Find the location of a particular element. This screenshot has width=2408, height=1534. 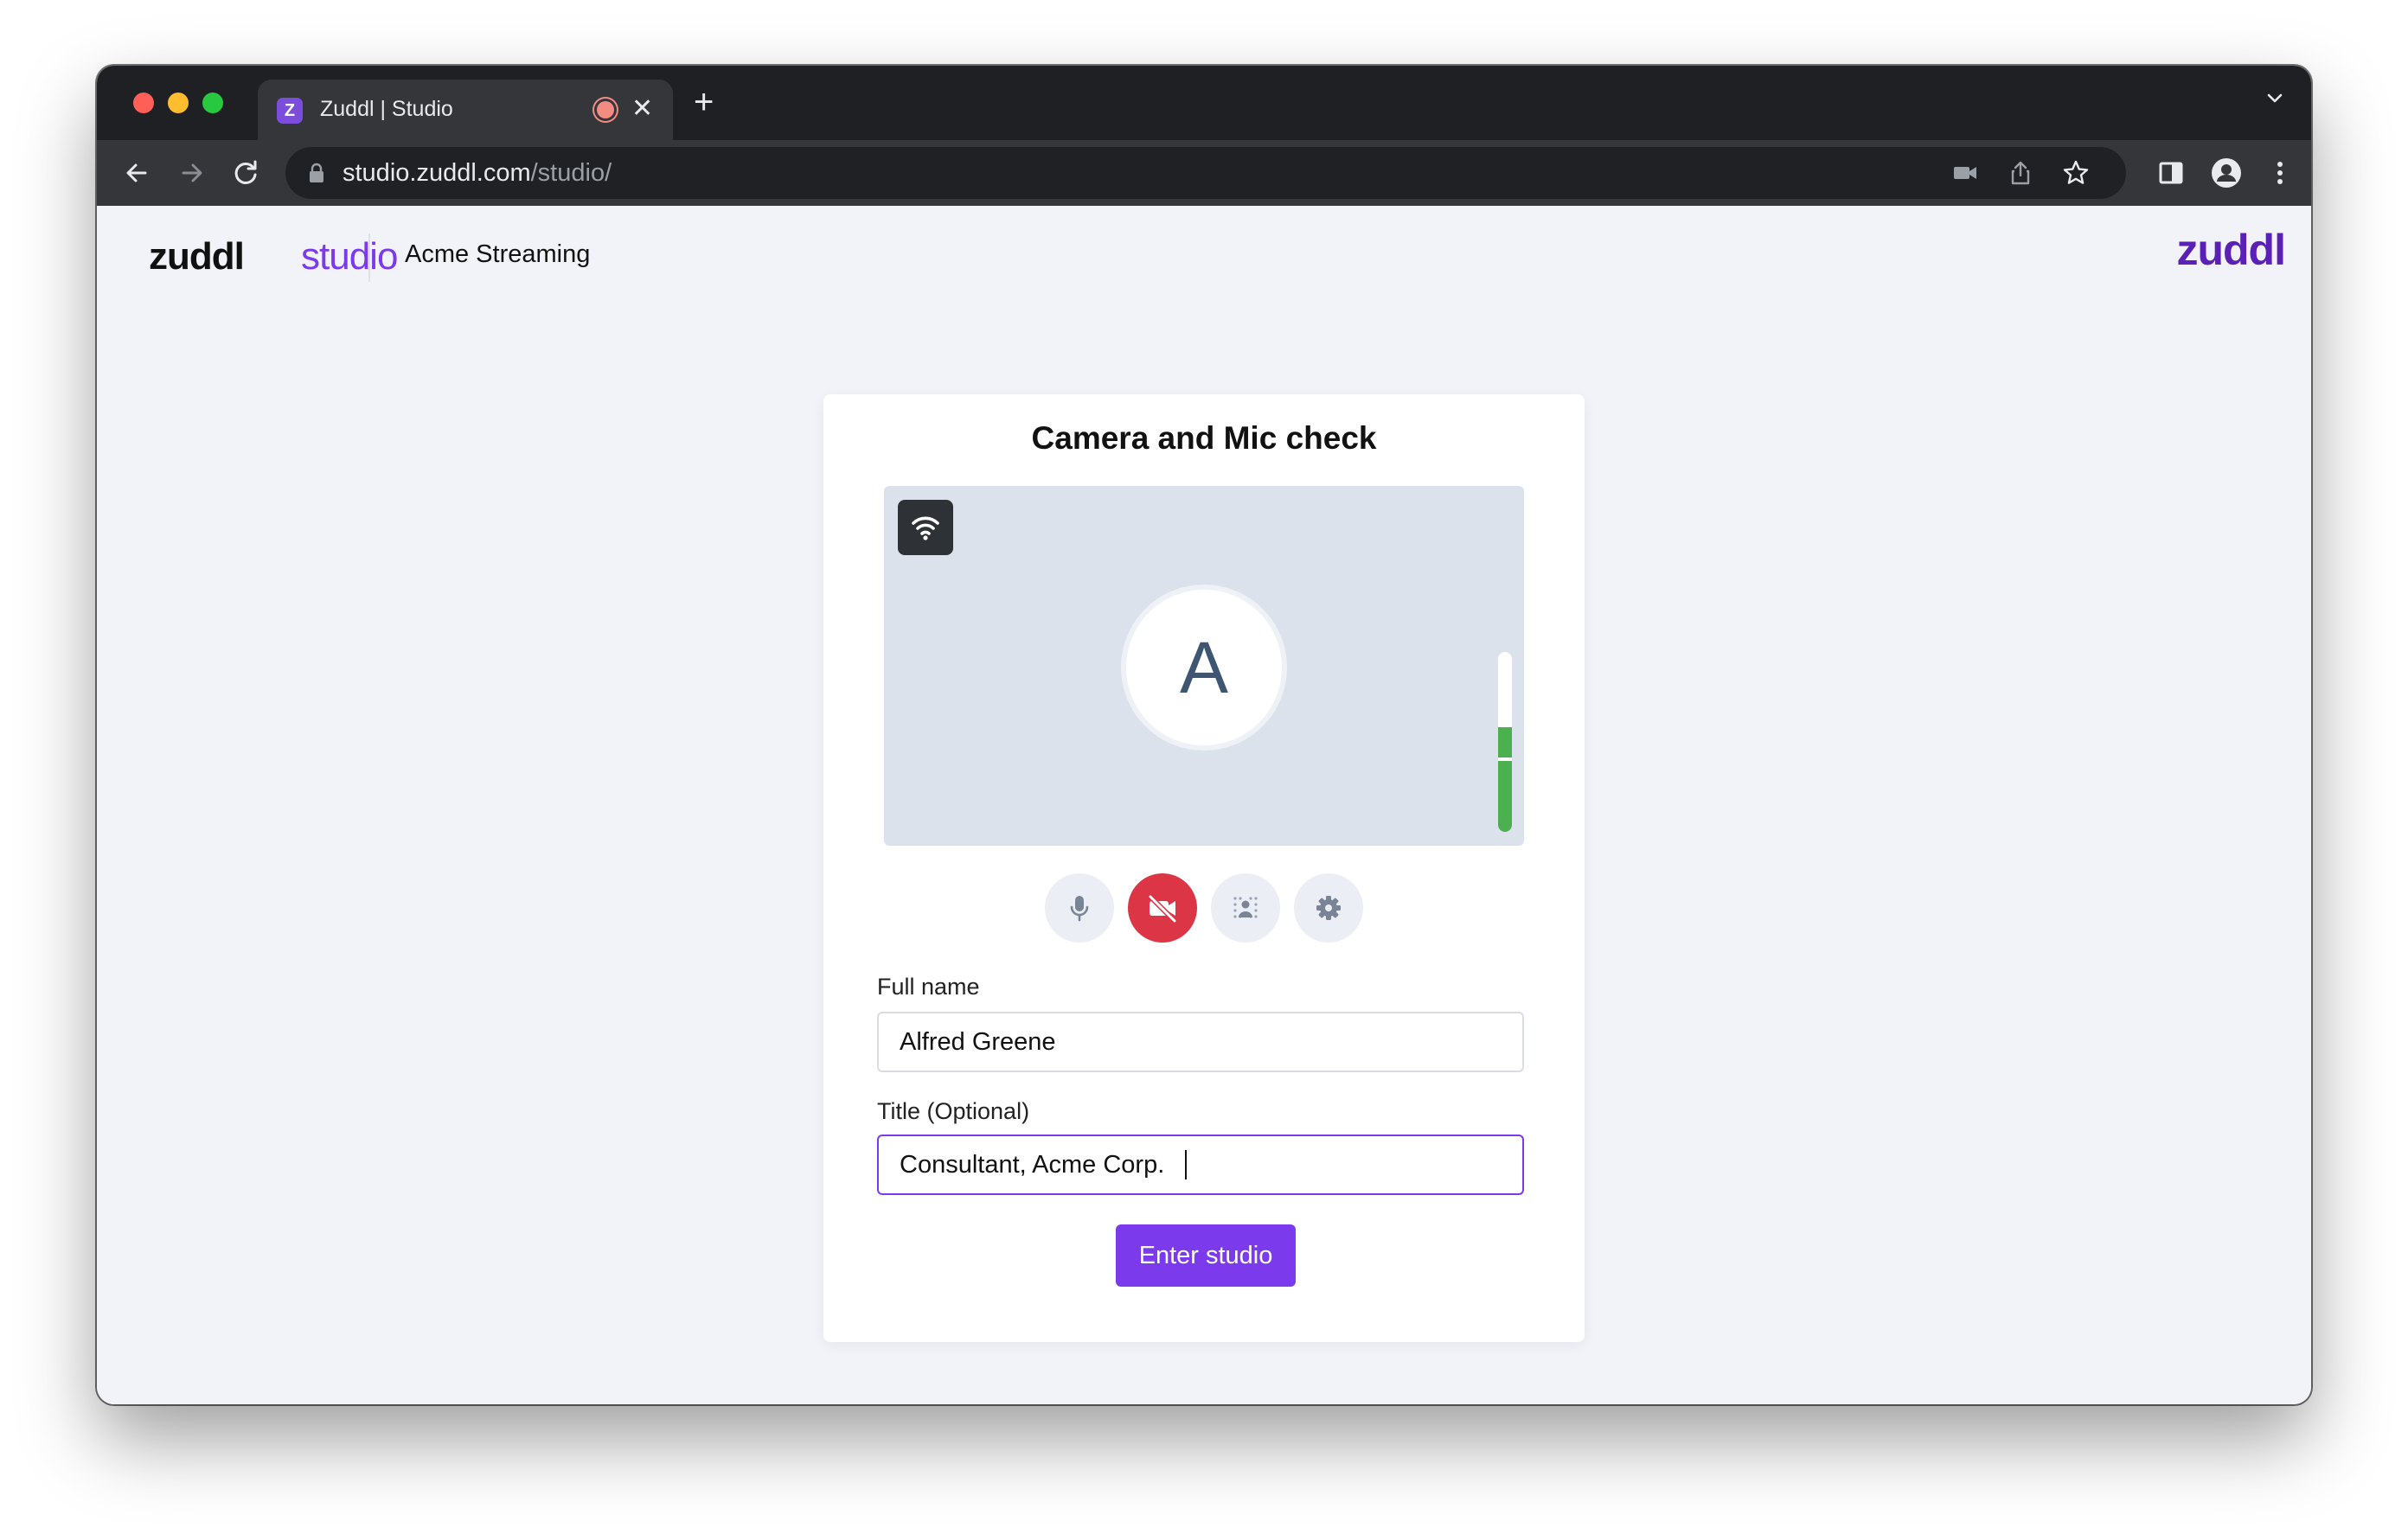

header-divider is located at coordinates (369, 257).